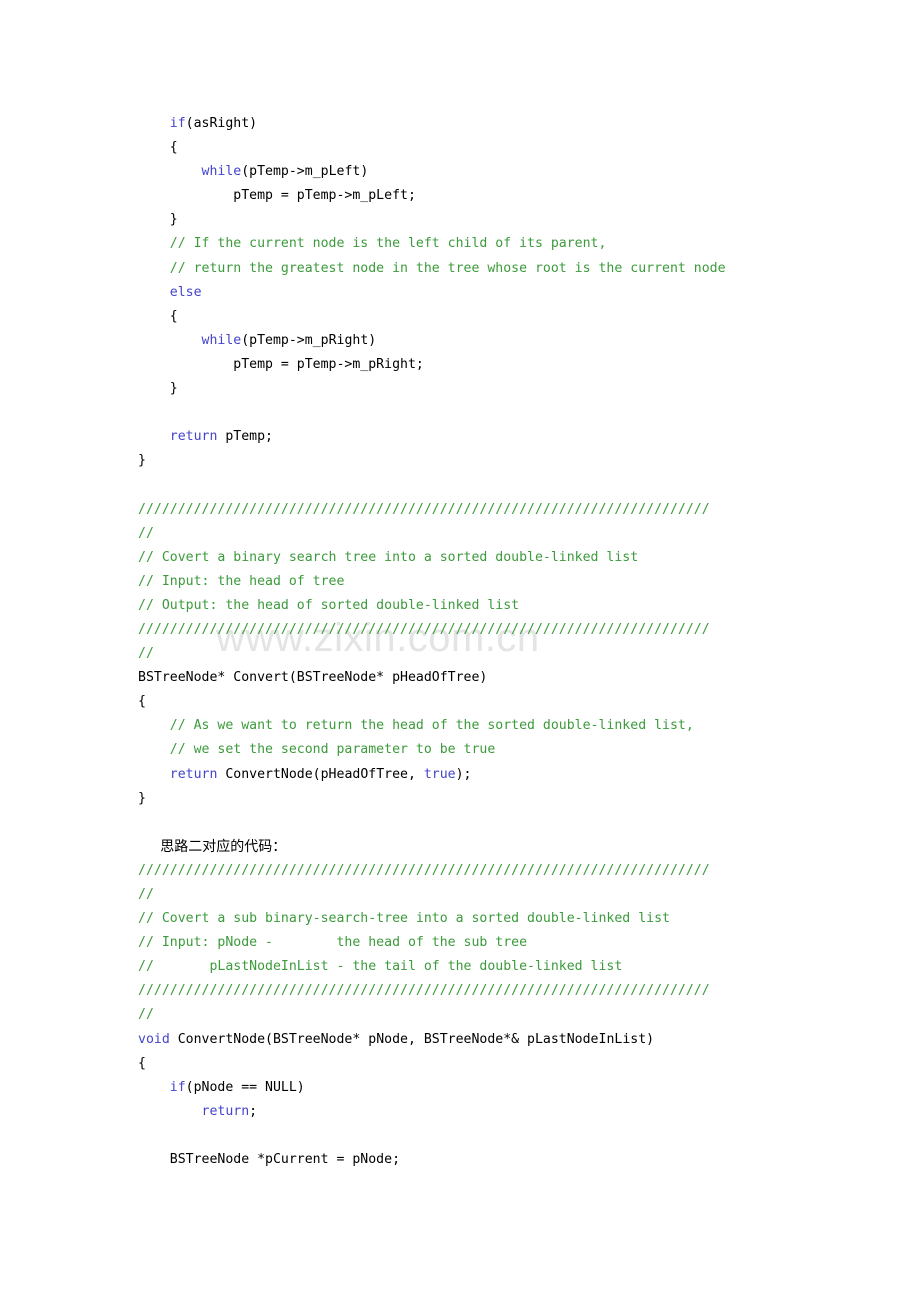 The image size is (920, 1302). What do you see at coordinates (212, 846) in the screenshot?
I see `code-token-cjk: 思路二对应的代码：` at bounding box center [212, 846].